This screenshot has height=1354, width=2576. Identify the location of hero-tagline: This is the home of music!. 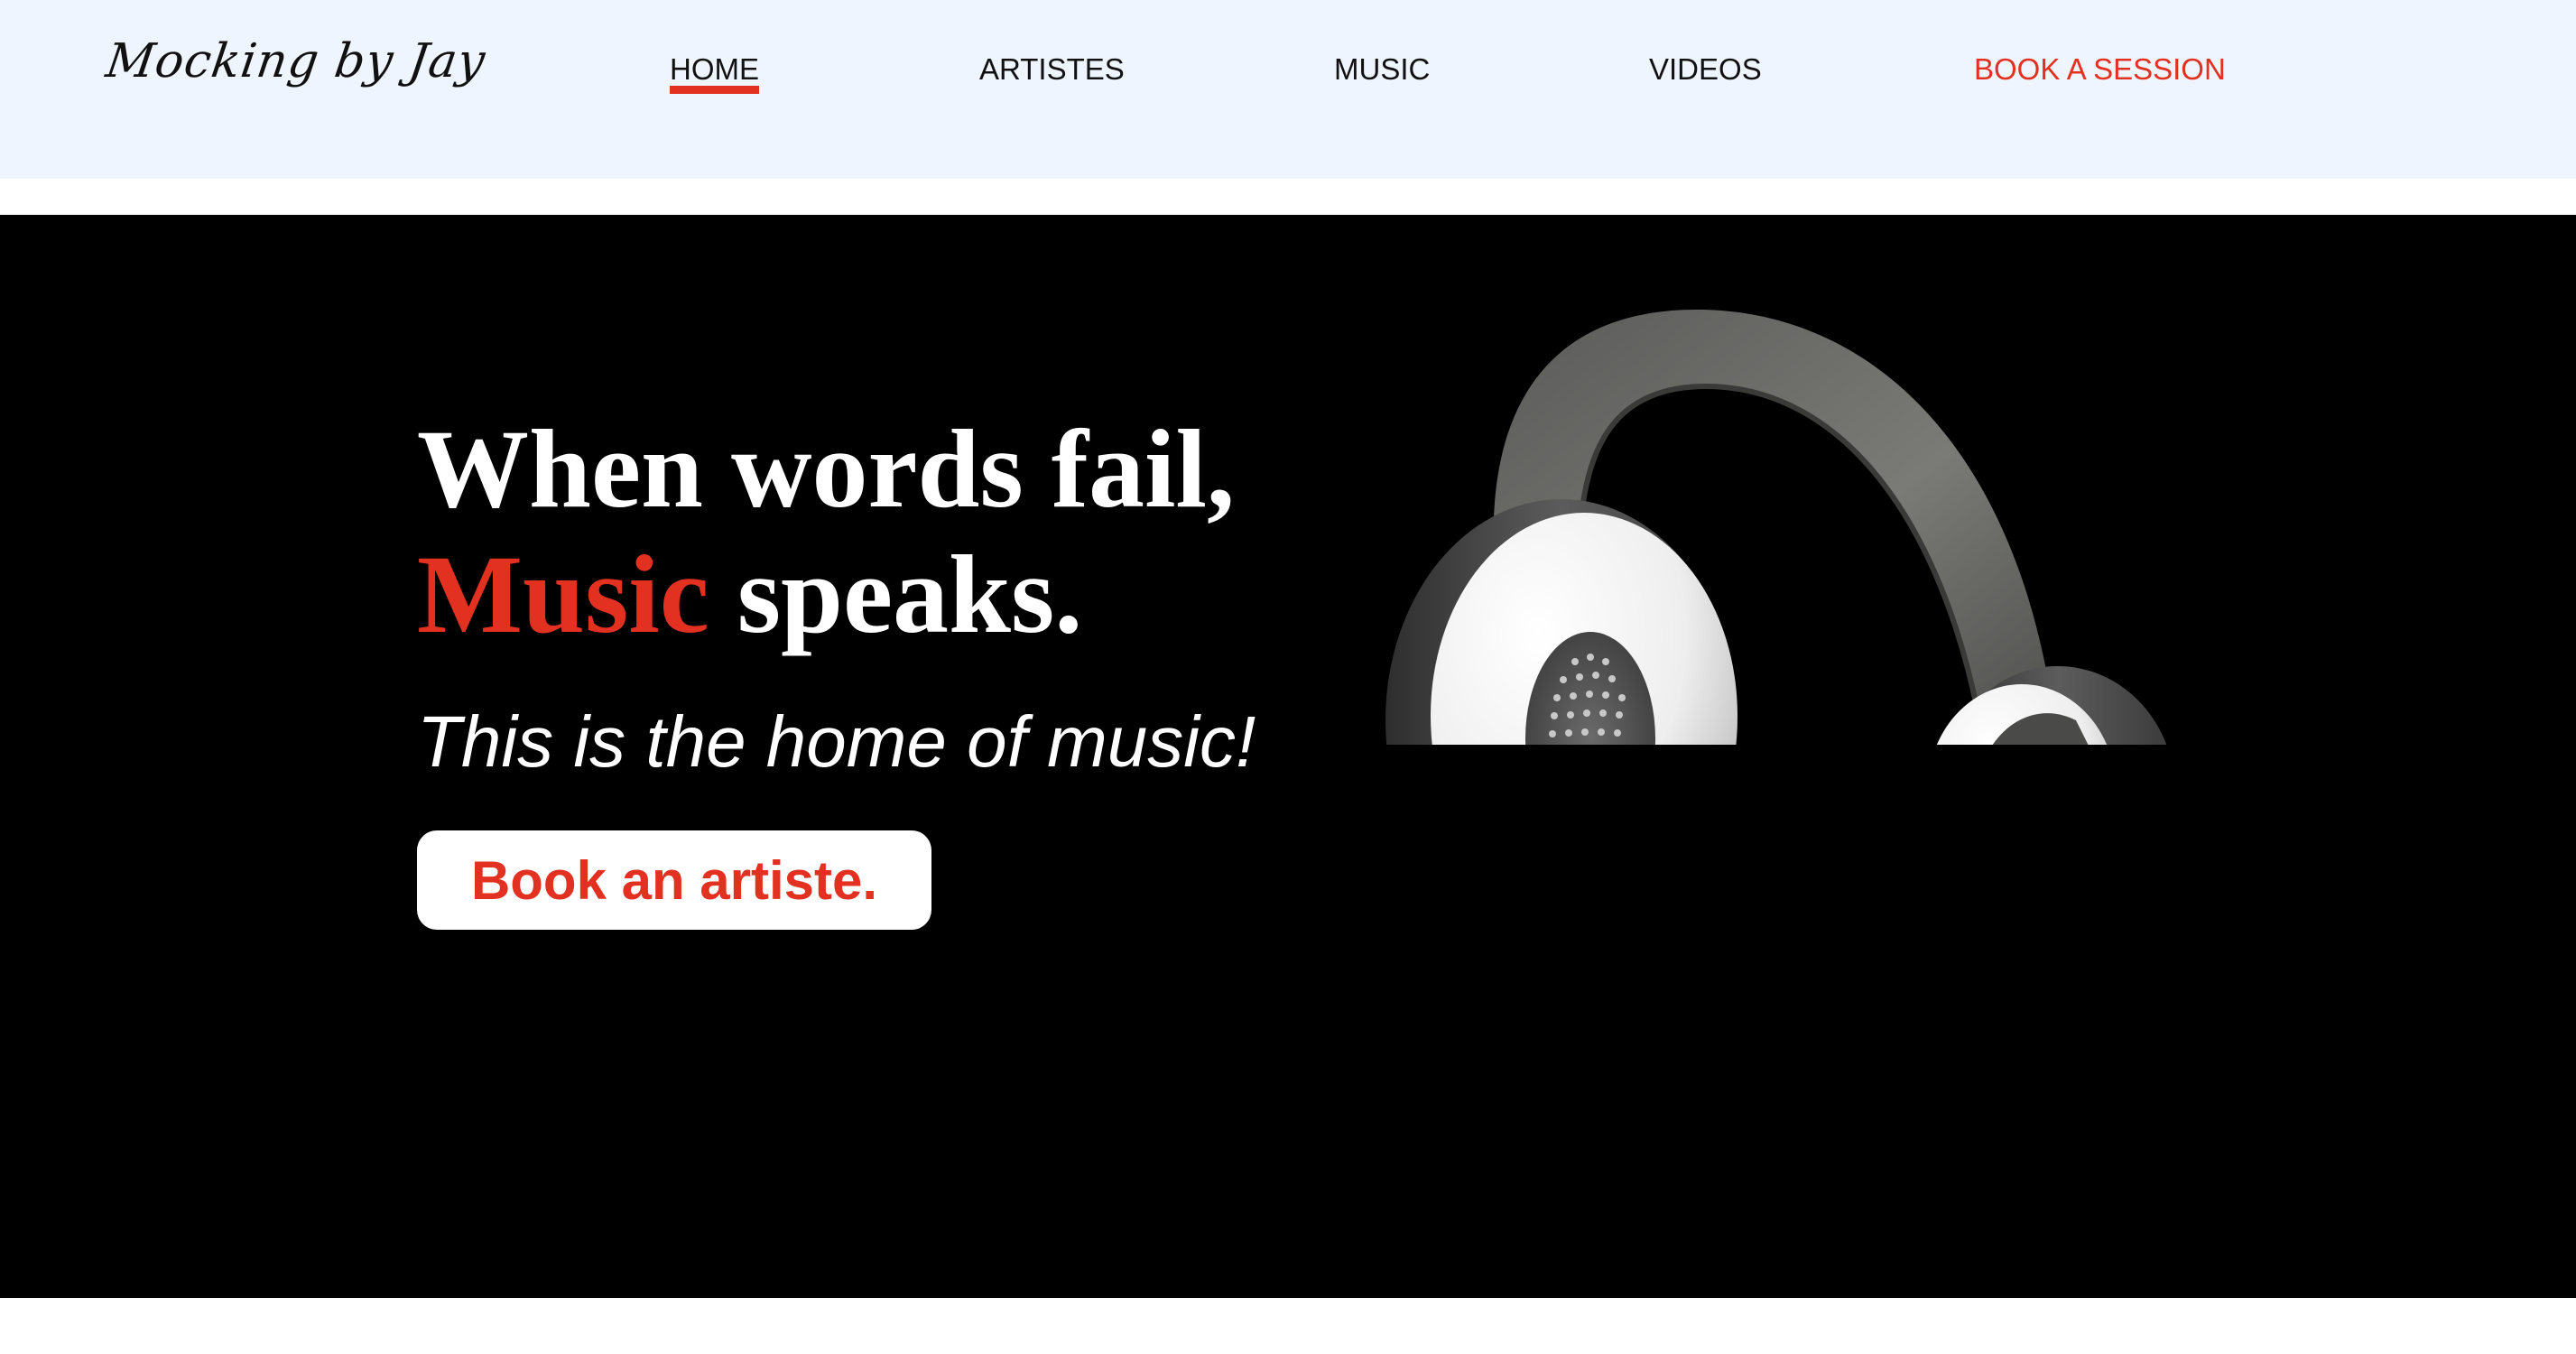
(836, 741).